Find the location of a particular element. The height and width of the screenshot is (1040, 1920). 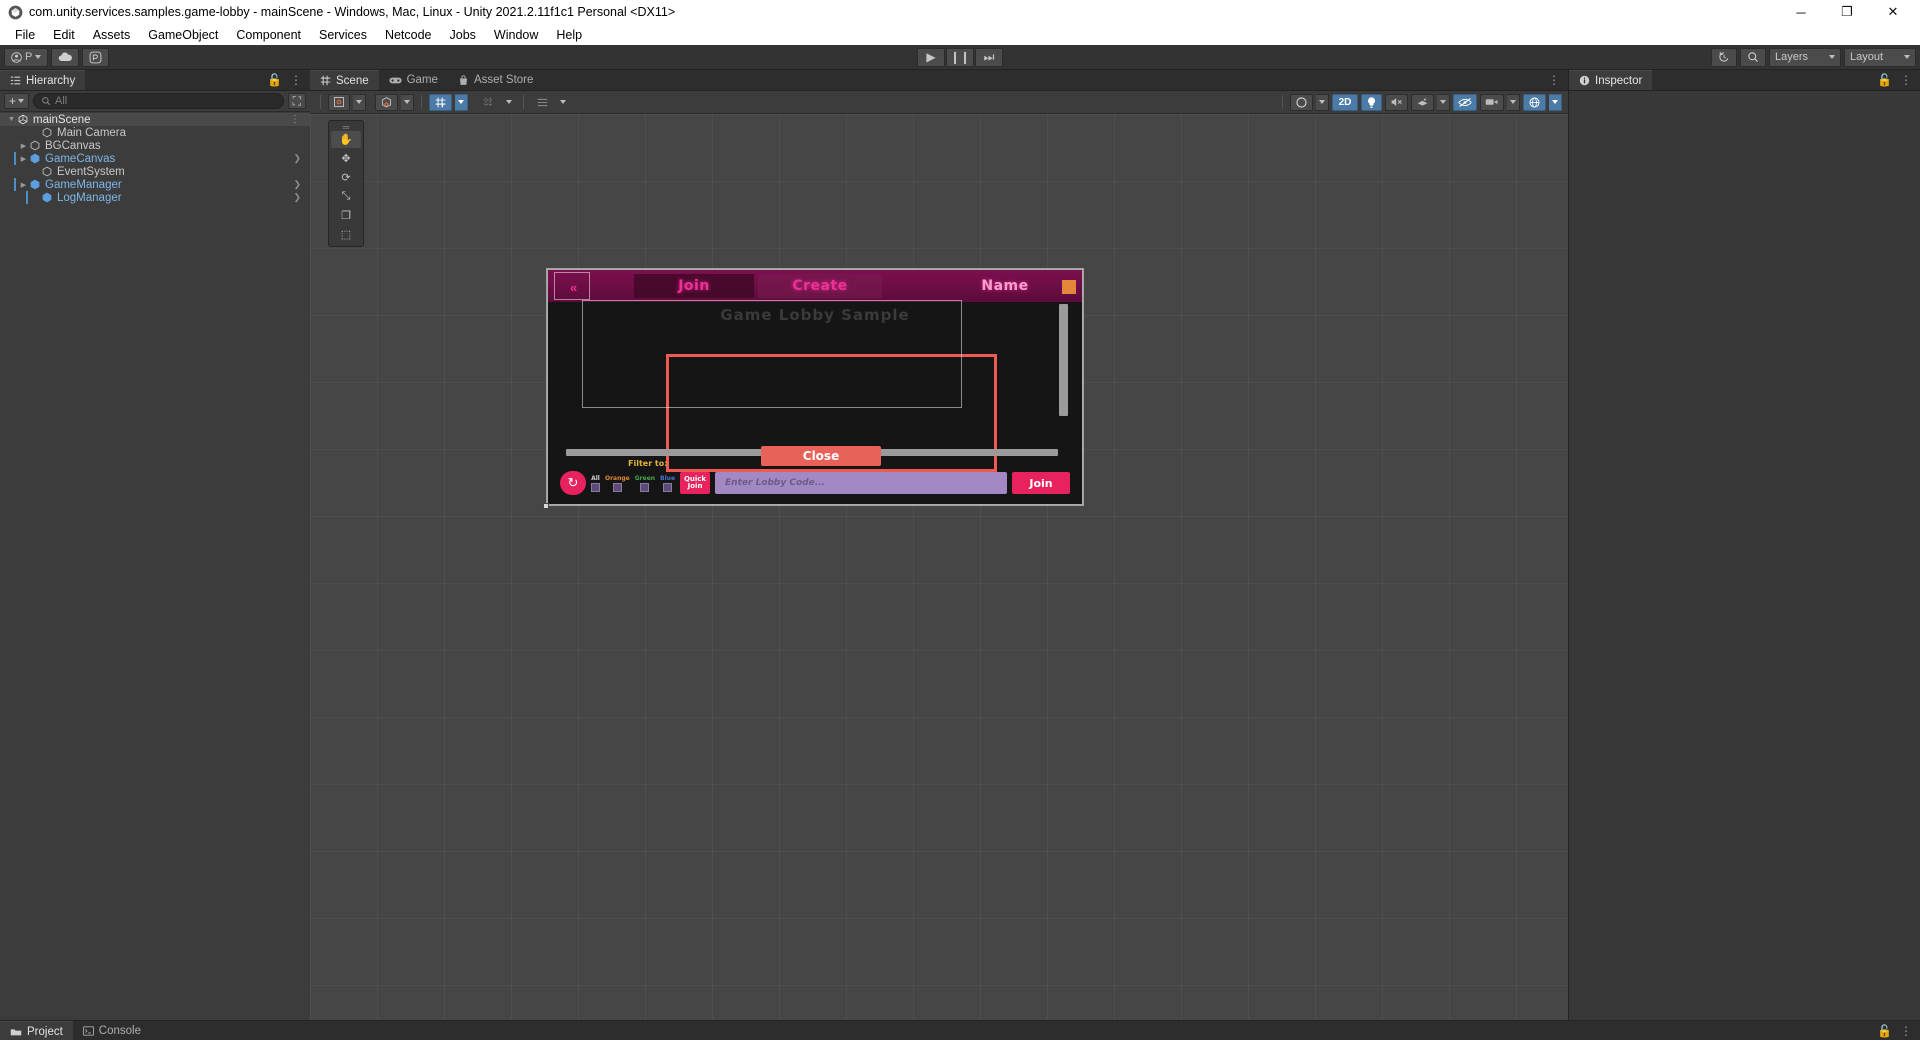

join-by-code-button: Join is located at coordinates (1041, 483).